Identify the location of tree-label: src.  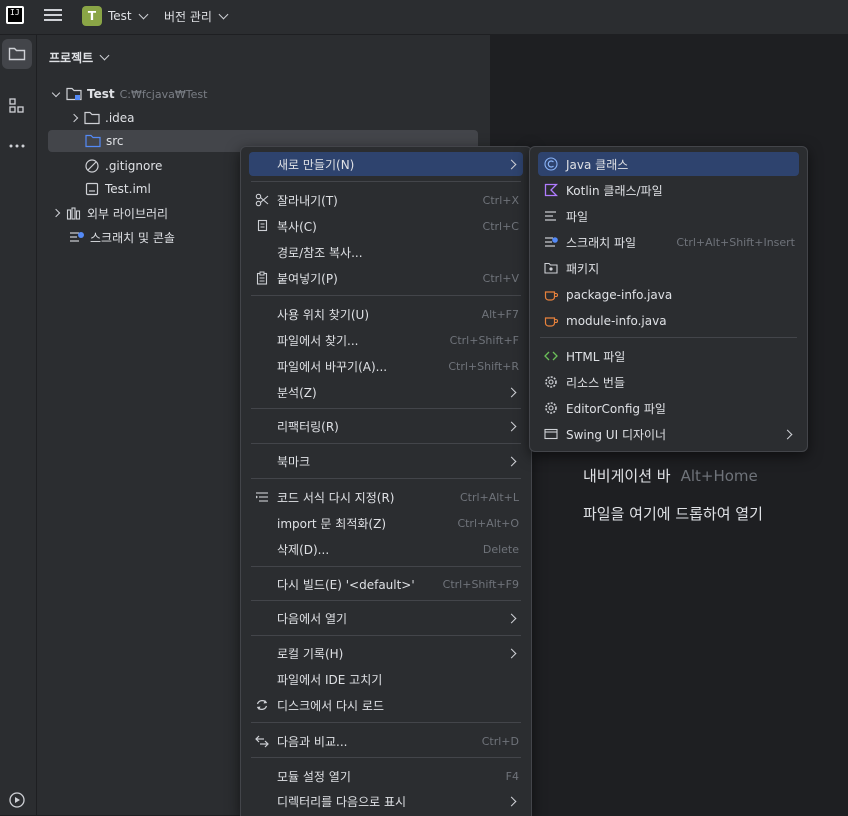
(115, 141).